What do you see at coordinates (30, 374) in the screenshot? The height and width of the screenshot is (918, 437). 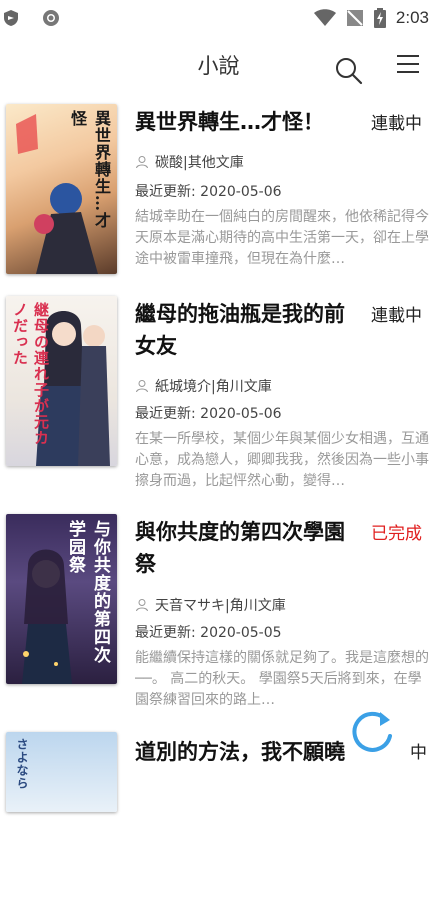 I see `cover-text: 継母の連れ子が元カノだった` at bounding box center [30, 374].